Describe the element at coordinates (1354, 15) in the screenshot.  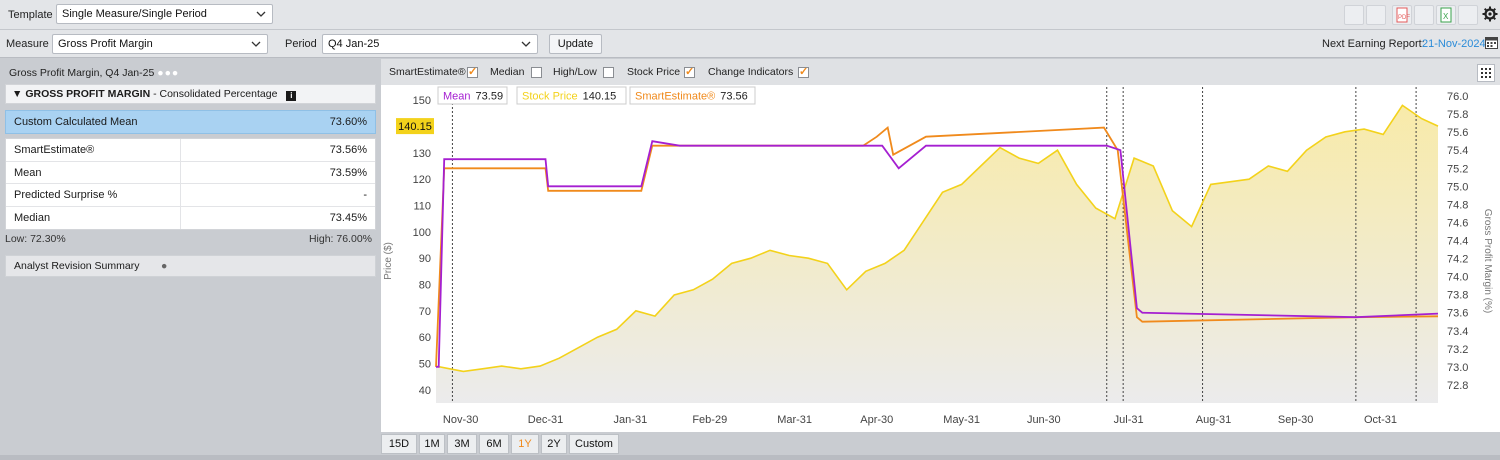
I see `print-icon` at that location.